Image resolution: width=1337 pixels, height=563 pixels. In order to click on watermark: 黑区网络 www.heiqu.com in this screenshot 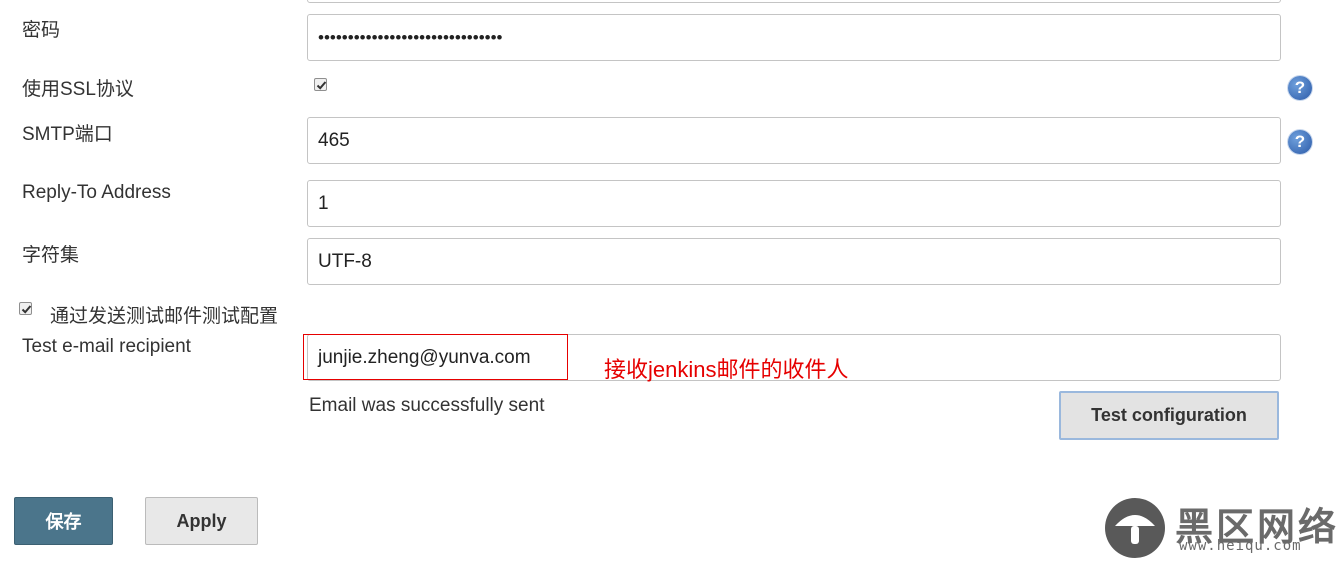, I will do `click(1219, 528)`.